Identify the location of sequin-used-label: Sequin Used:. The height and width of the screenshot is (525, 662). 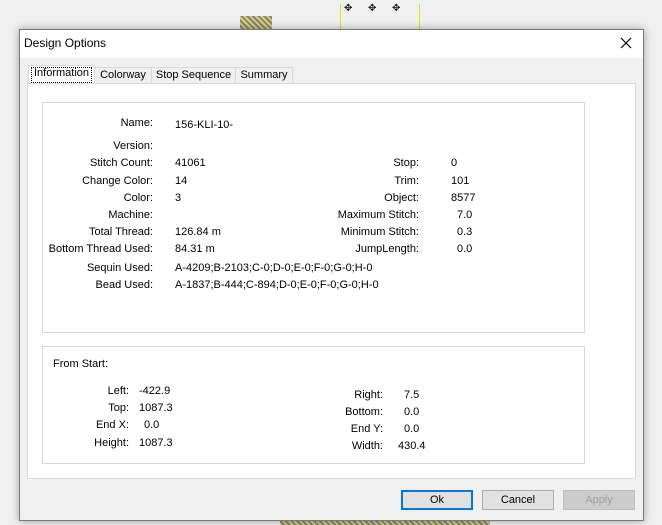
(119, 268).